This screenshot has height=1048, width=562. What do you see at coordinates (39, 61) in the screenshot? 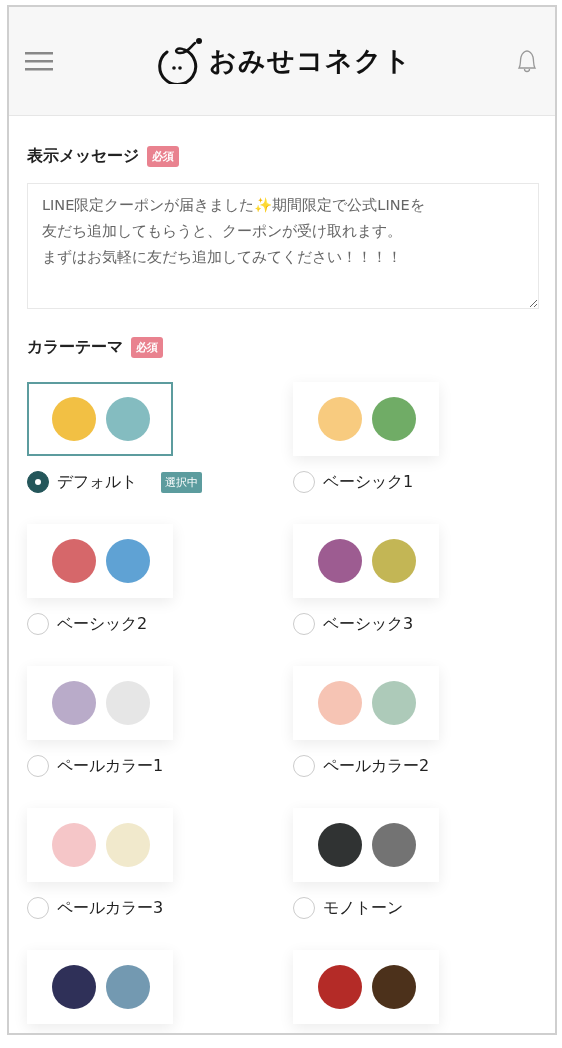
I see `menu-icon` at bounding box center [39, 61].